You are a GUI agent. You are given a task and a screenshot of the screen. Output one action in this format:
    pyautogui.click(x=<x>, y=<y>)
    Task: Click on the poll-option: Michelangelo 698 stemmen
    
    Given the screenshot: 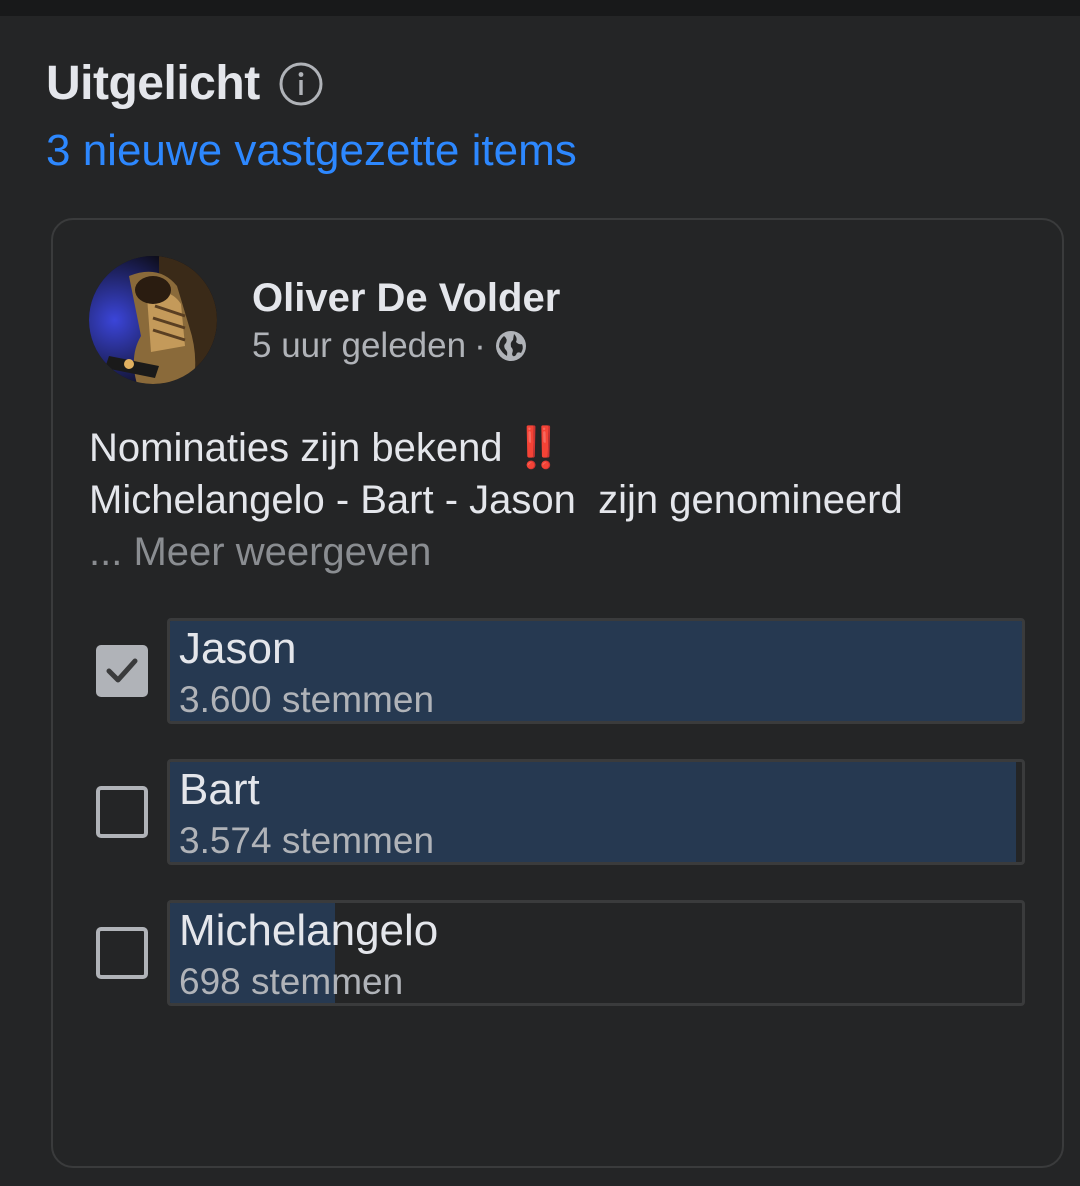 What is the action you would take?
    pyautogui.click(x=559, y=953)
    